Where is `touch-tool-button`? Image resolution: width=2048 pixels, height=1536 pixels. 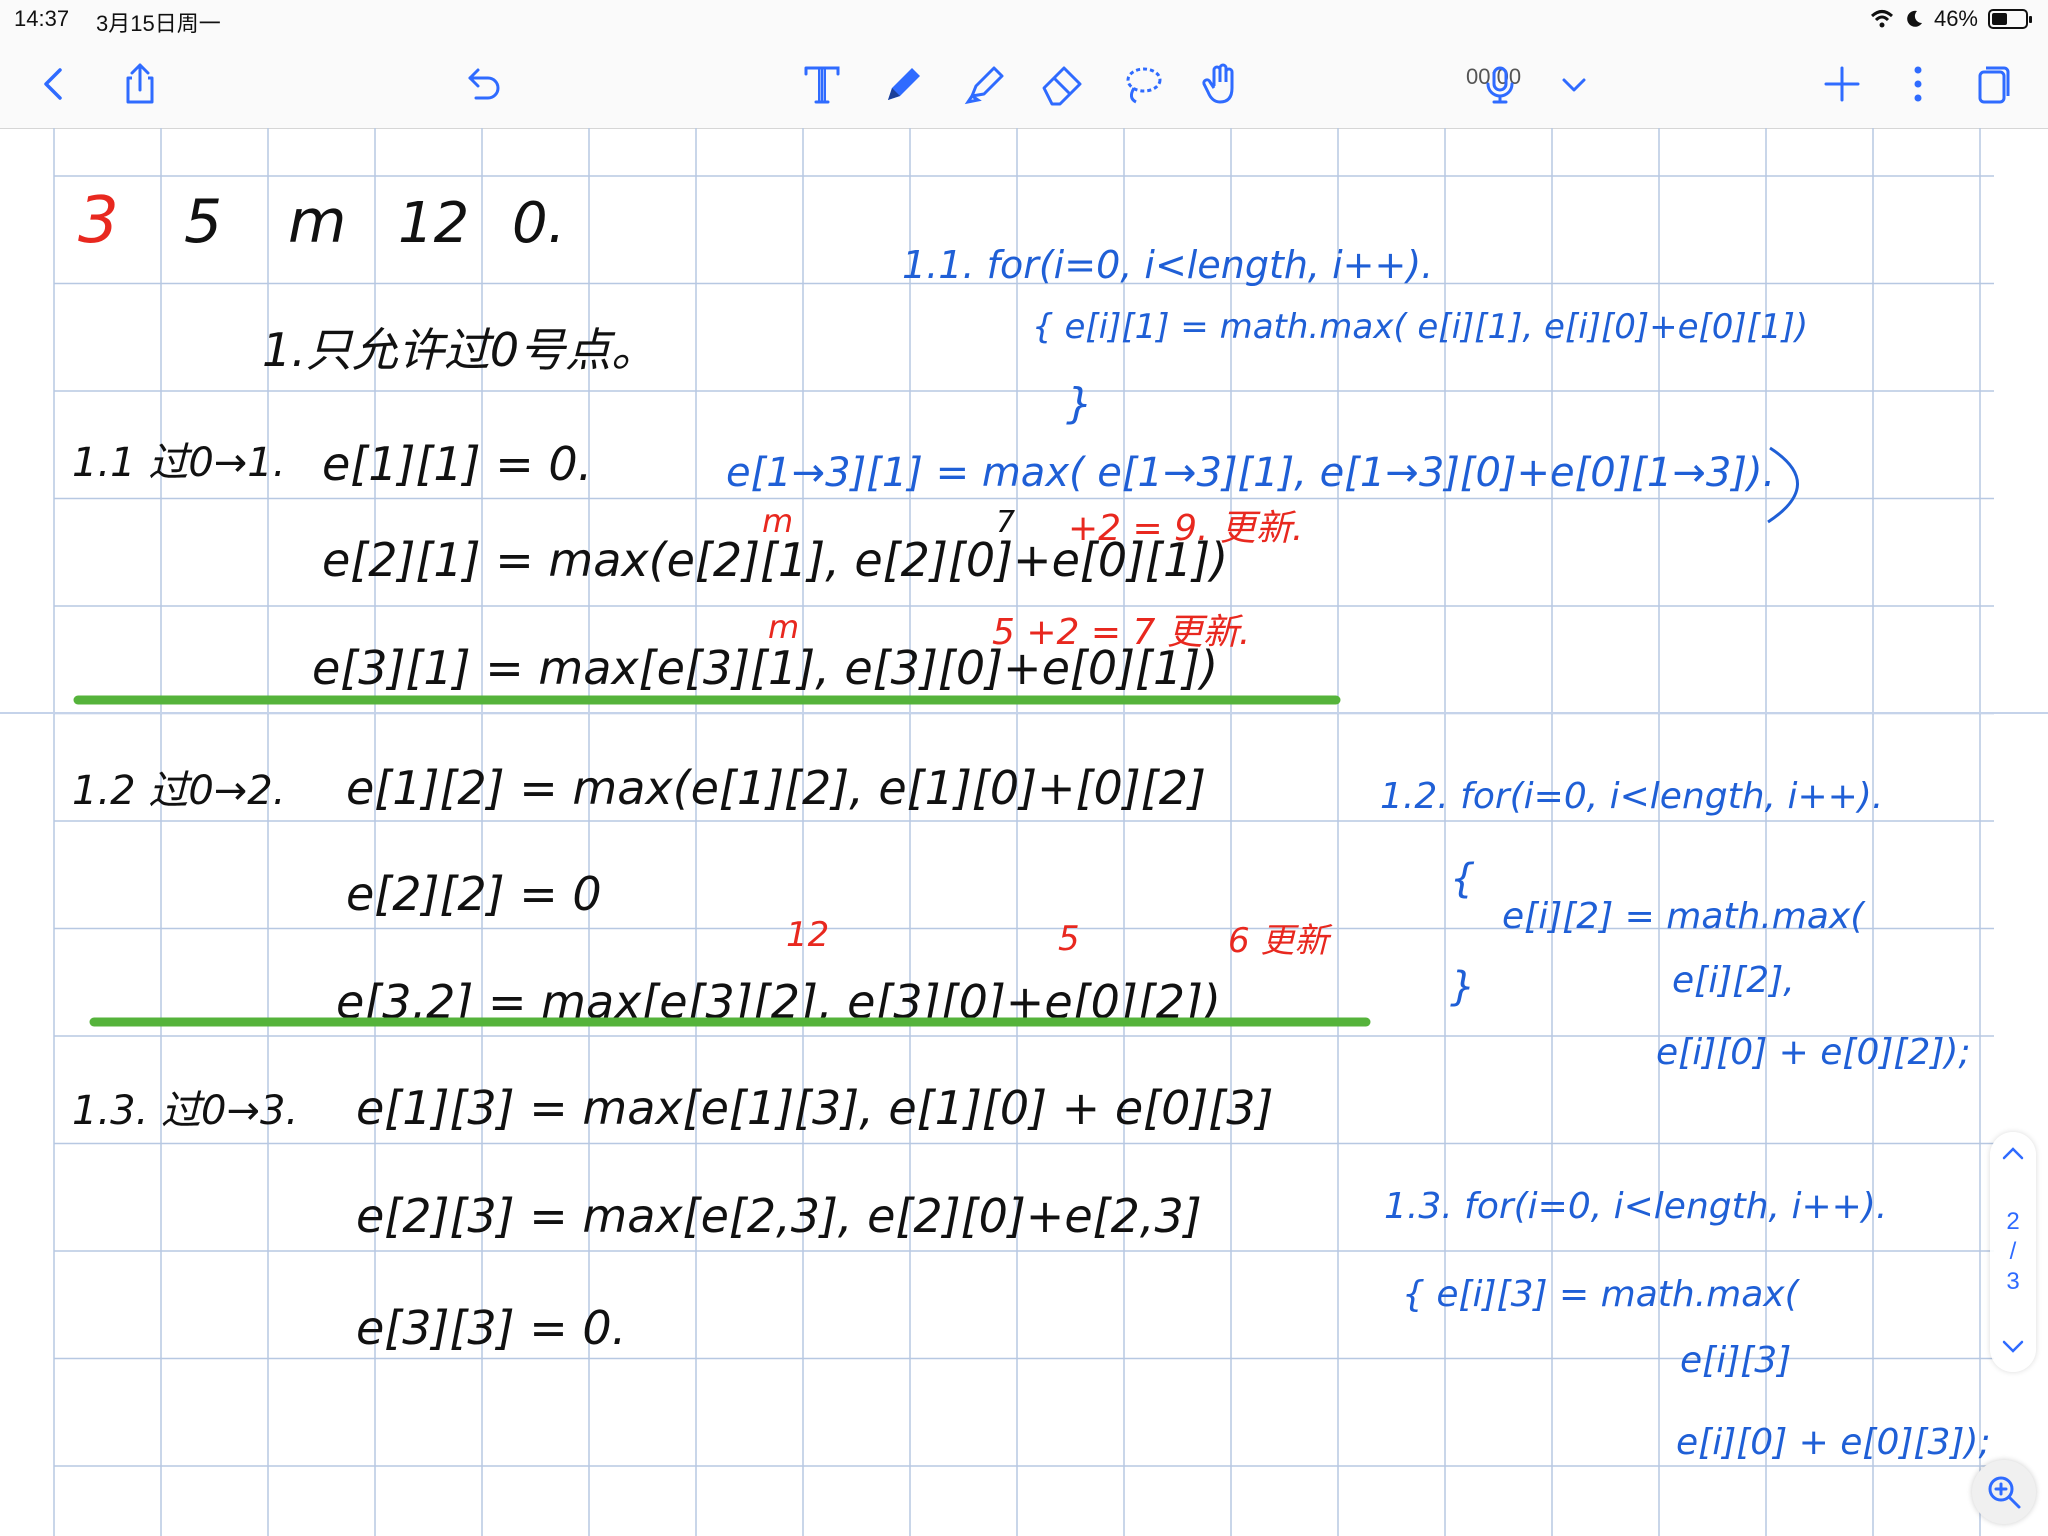 touch-tool-button is located at coordinates (1222, 84).